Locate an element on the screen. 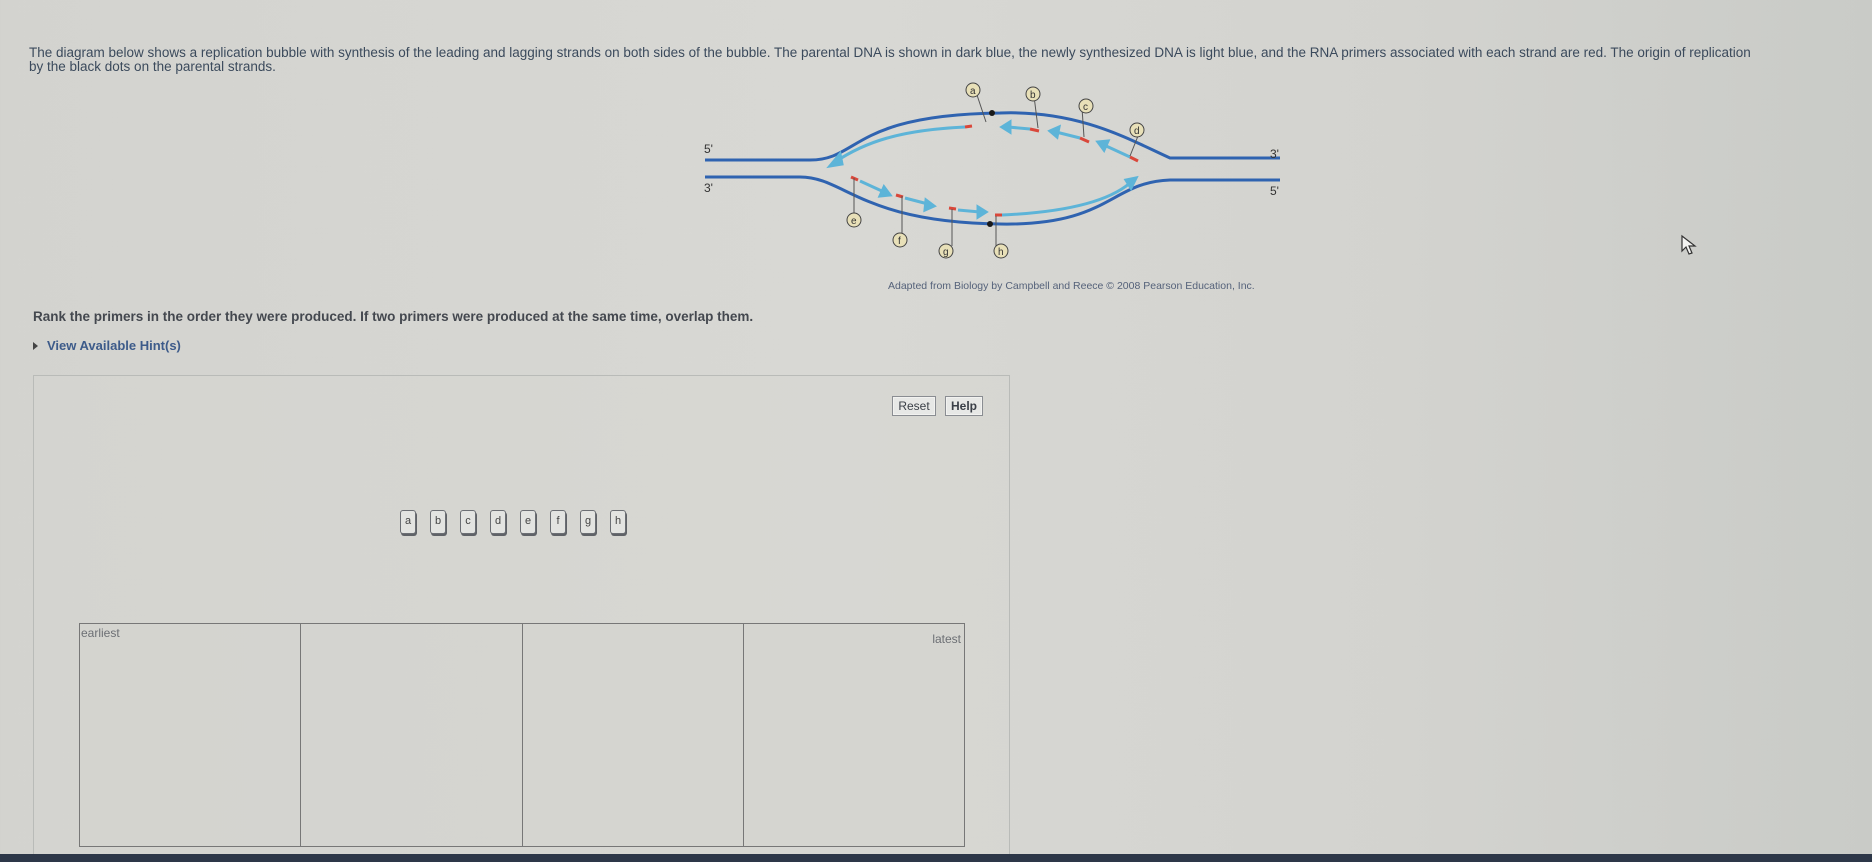  primer-c-mark is located at coordinates (1084, 140).